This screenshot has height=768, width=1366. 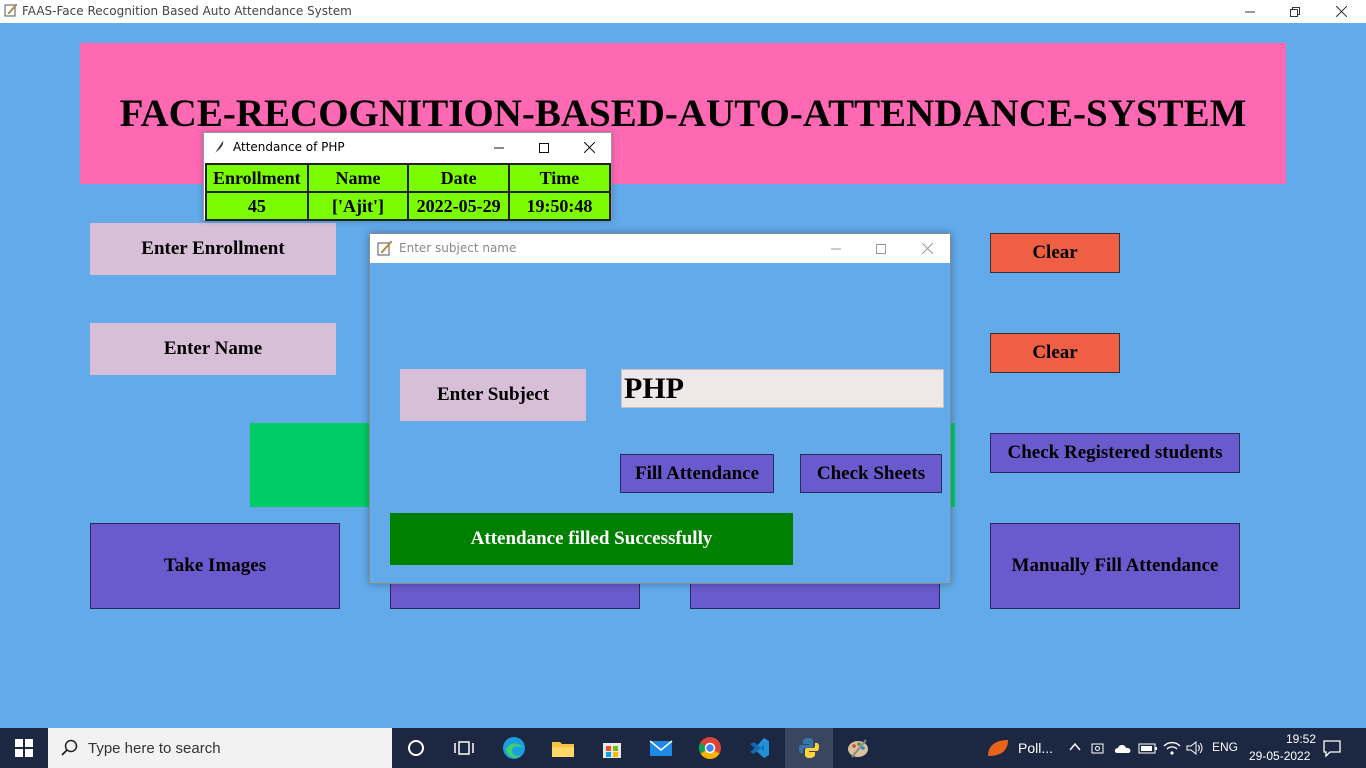 What do you see at coordinates (219, 147) in the screenshot?
I see `feather-icon` at bounding box center [219, 147].